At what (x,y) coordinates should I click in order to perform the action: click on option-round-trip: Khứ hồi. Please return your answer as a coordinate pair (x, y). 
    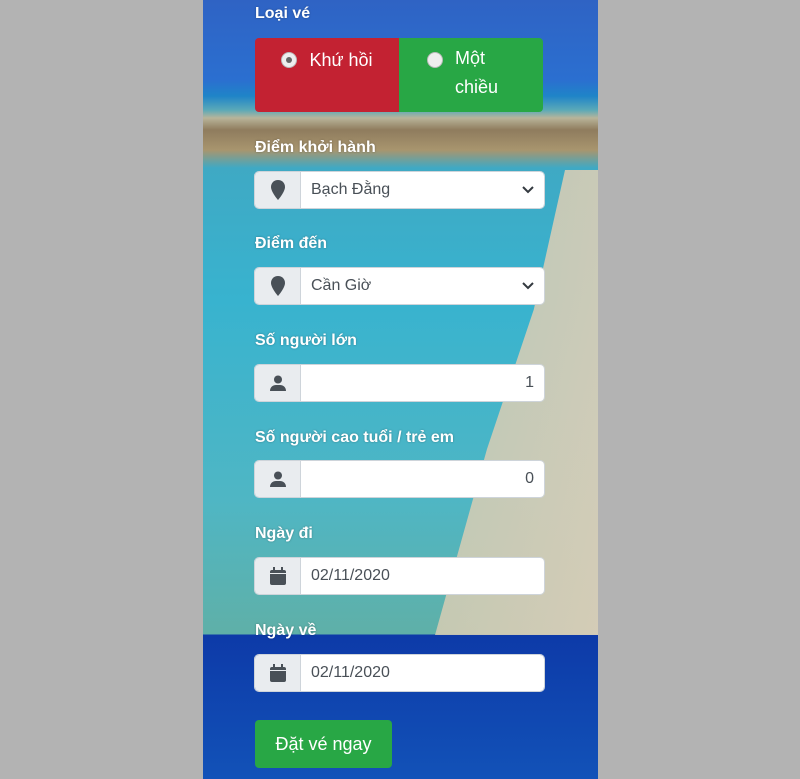
    Looking at the image, I should click on (327, 75).